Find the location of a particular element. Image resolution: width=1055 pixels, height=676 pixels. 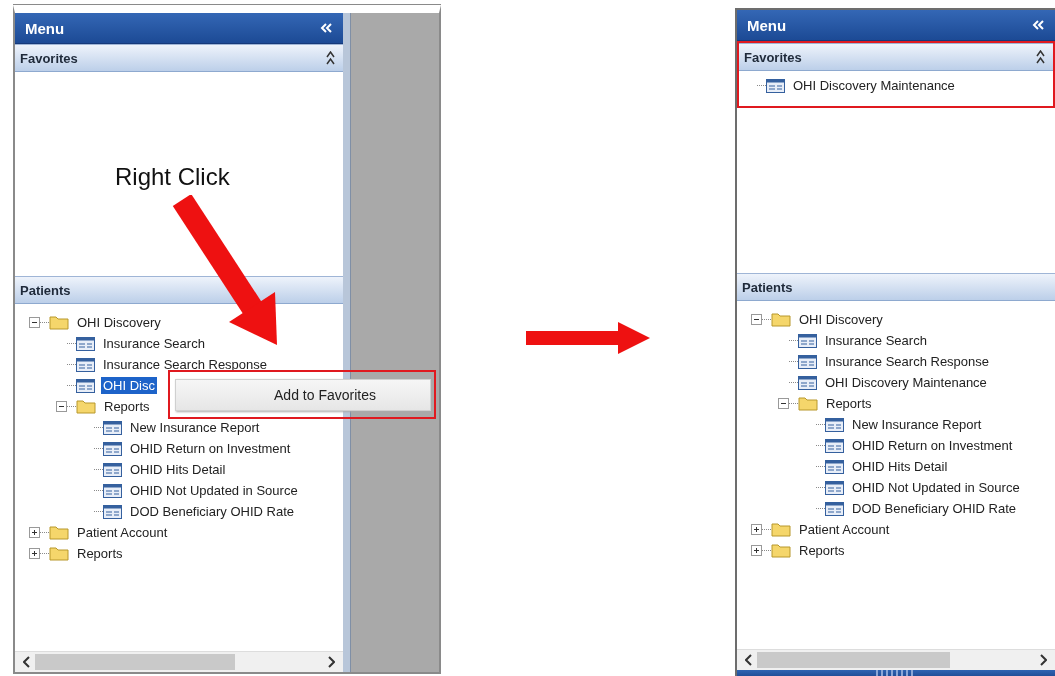

tree-item: OHI Discovery Maintenance is located at coordinates (906, 382).